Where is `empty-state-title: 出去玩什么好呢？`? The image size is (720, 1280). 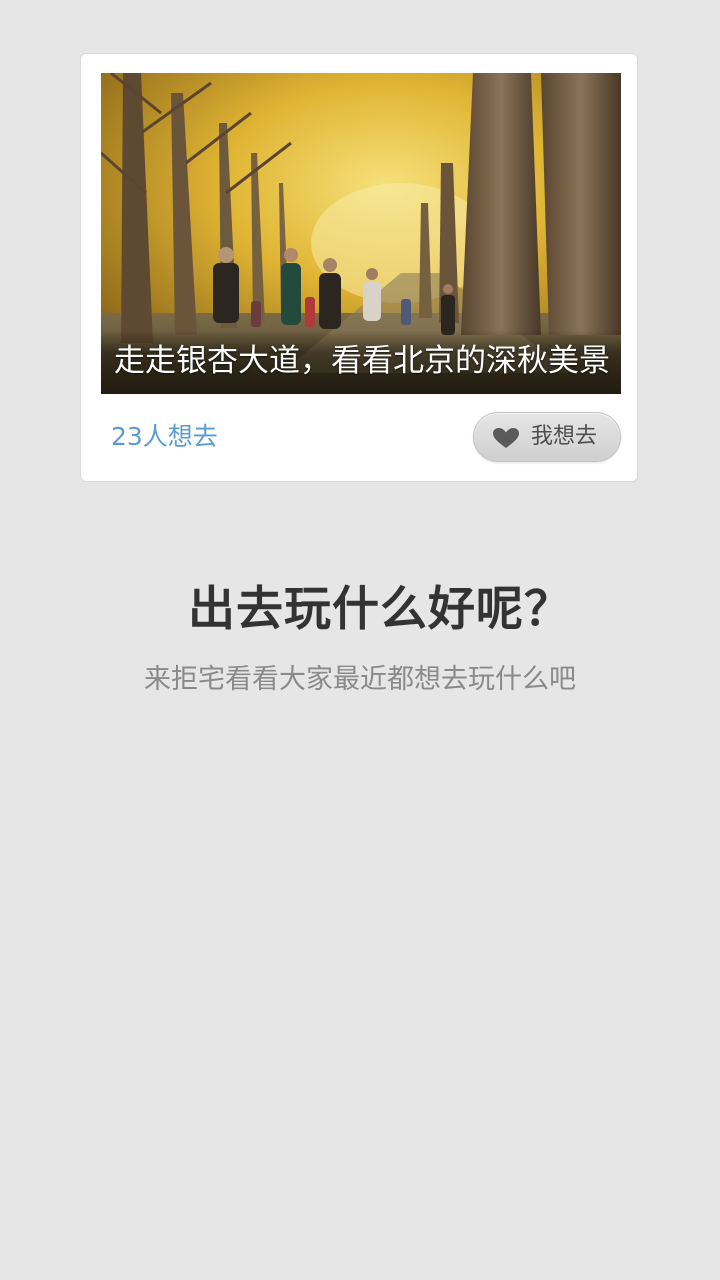
empty-state-title: 出去玩什么好呢？ is located at coordinates (380, 609).